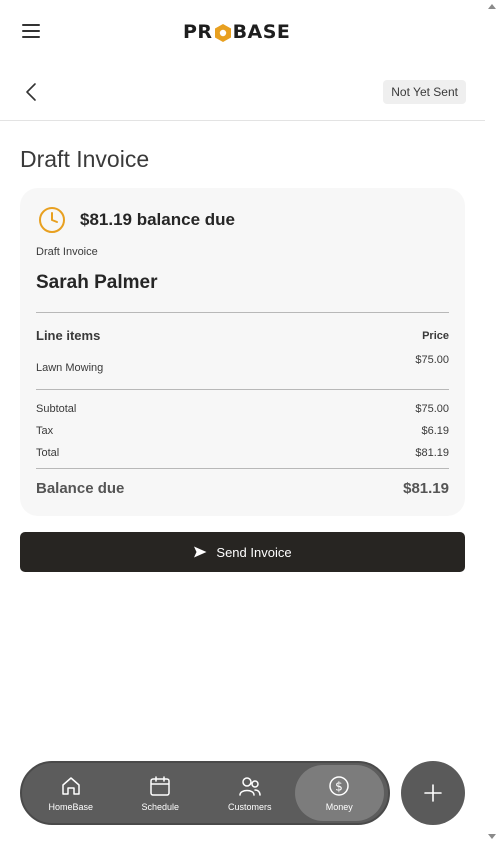 The width and height of the screenshot is (500, 845). What do you see at coordinates (254, 552) in the screenshot?
I see `send-invoice-label: Send Invoice` at bounding box center [254, 552].